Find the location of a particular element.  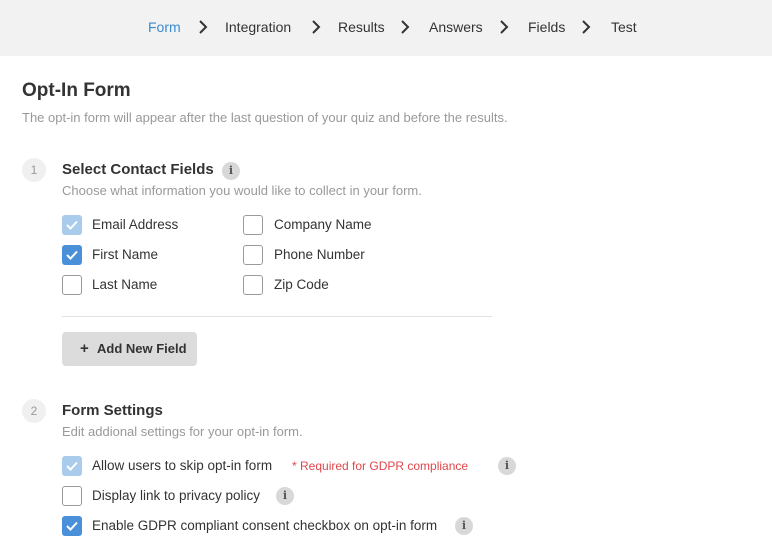

first-name-label: First Name is located at coordinates (125, 254).